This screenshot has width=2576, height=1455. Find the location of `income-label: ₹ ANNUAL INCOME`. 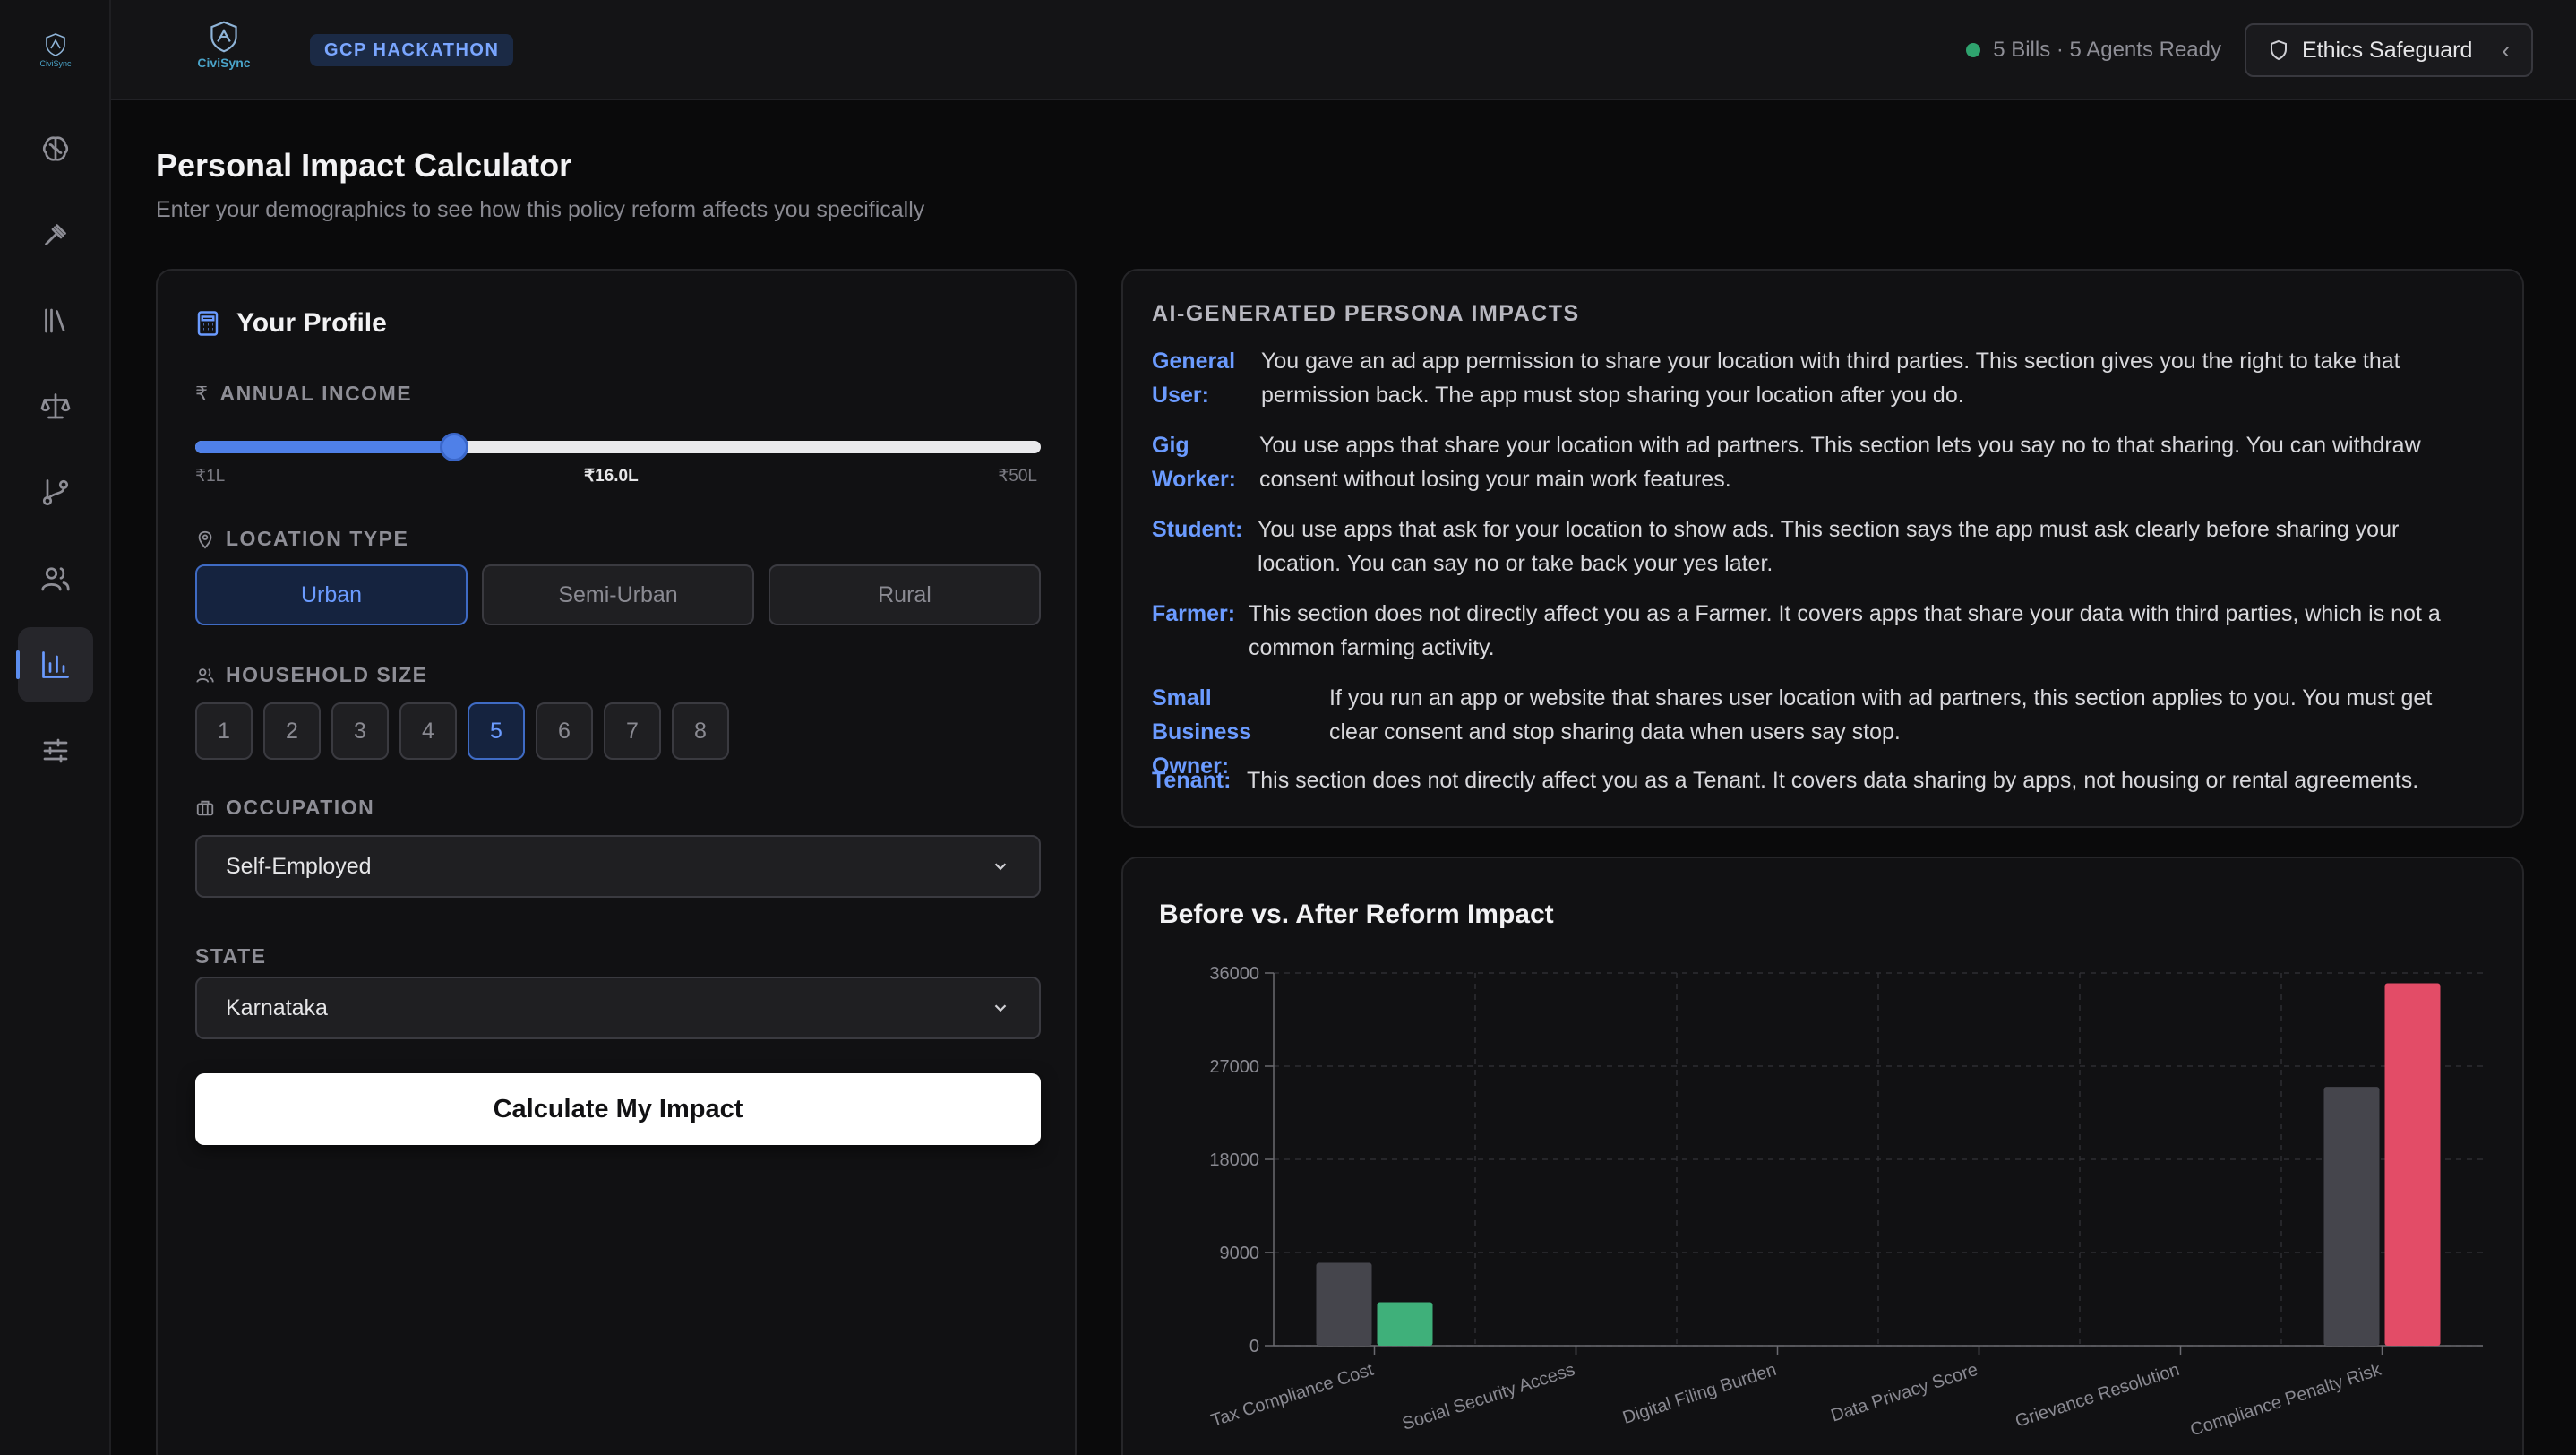

income-label: ₹ ANNUAL INCOME is located at coordinates (303, 394).